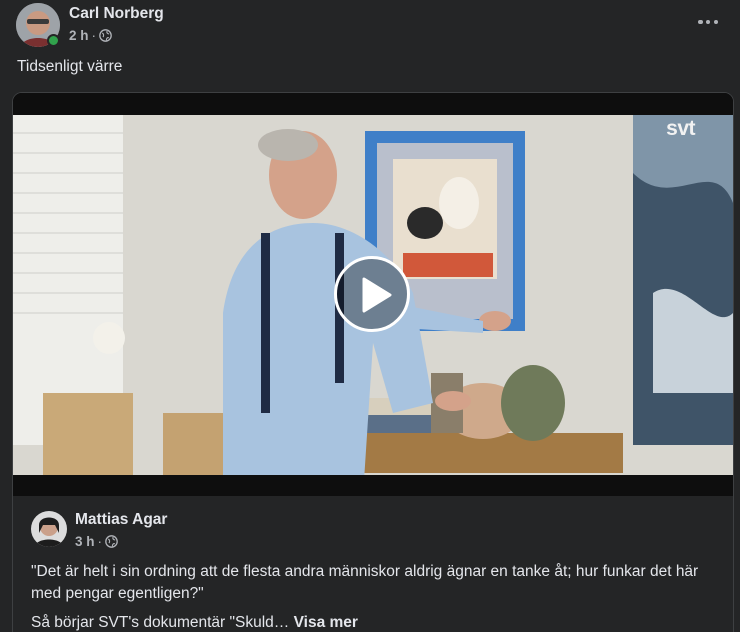 The height and width of the screenshot is (632, 740). What do you see at coordinates (96, 541) in the screenshot?
I see `shared-post-meta: 3 h ·` at bounding box center [96, 541].